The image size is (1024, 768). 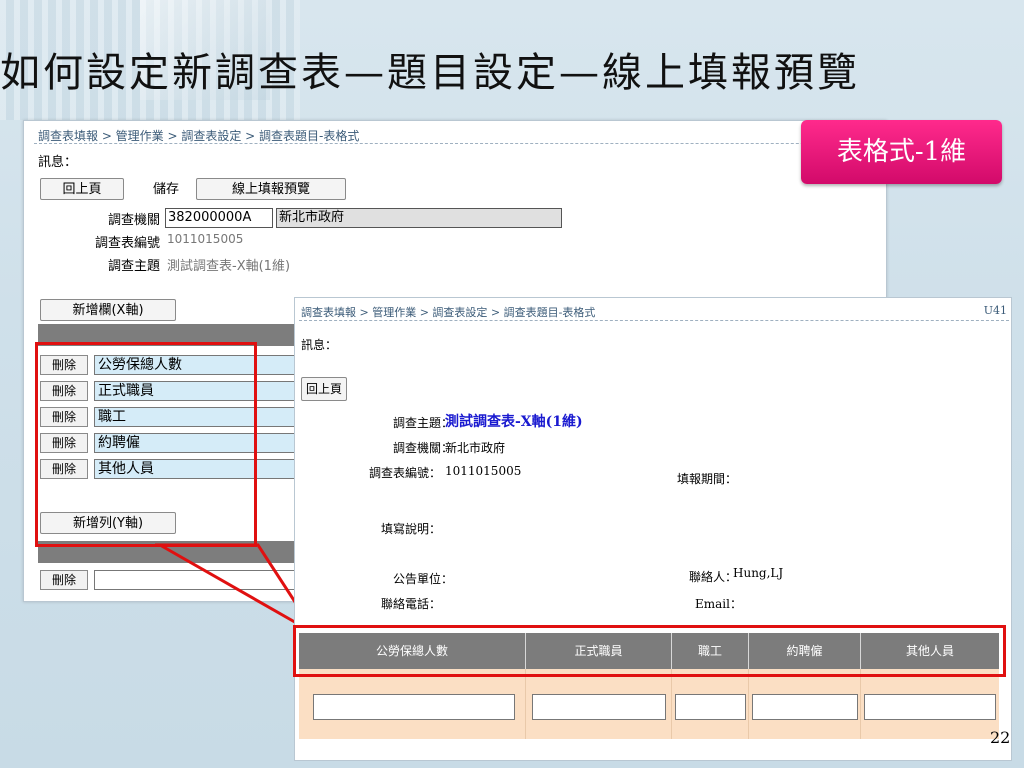 I want to click on topic-label: 調查主題：, so click(x=423, y=423).